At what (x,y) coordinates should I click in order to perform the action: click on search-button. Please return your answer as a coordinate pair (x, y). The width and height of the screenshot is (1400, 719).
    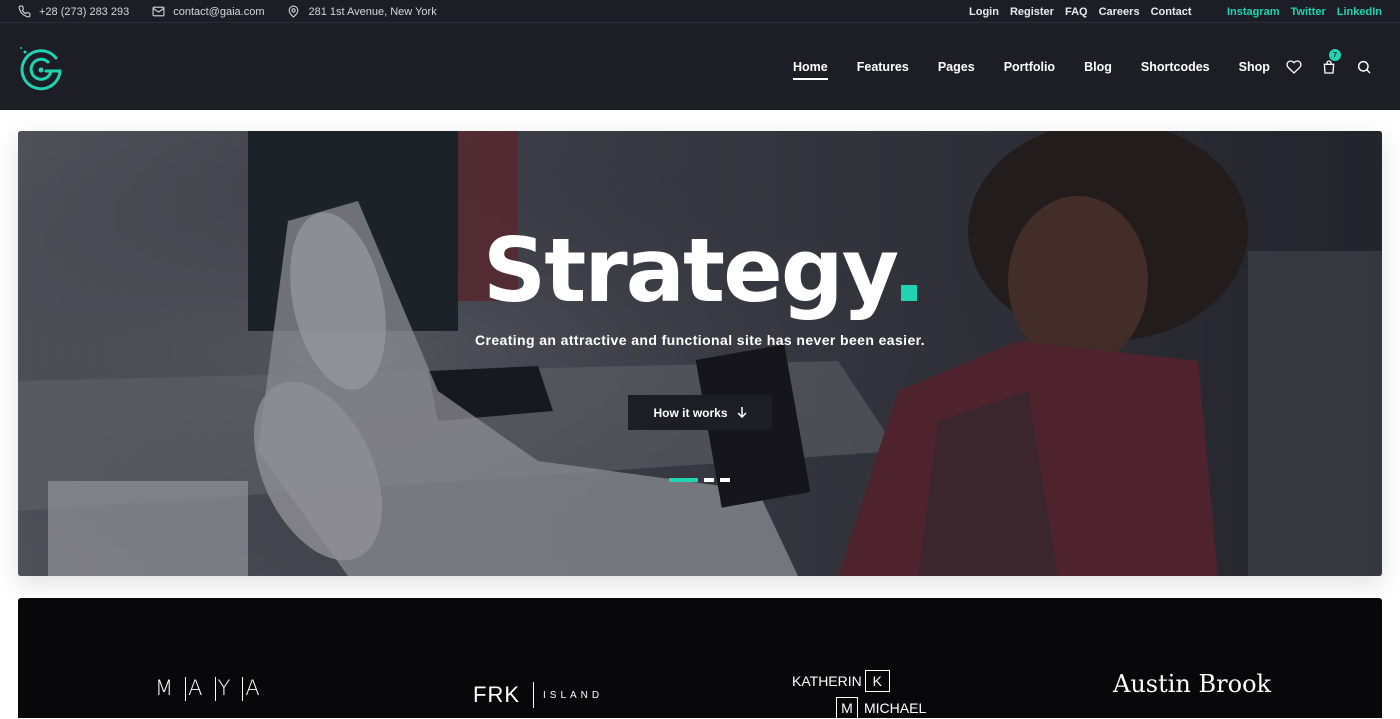
    Looking at the image, I should click on (1364, 67).